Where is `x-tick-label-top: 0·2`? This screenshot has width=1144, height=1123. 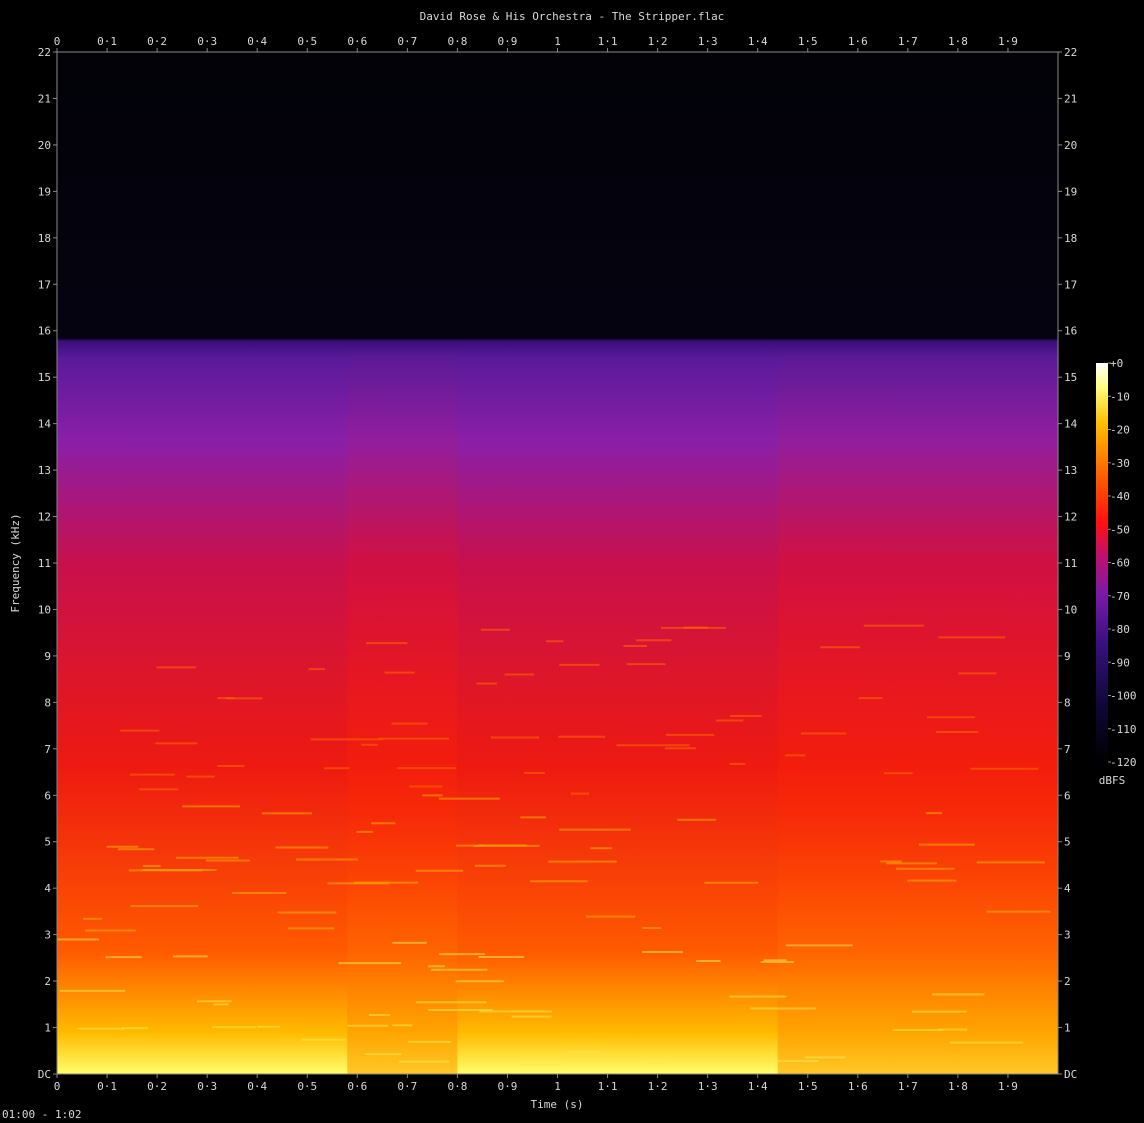
x-tick-label-top: 0·2 is located at coordinates (157, 41).